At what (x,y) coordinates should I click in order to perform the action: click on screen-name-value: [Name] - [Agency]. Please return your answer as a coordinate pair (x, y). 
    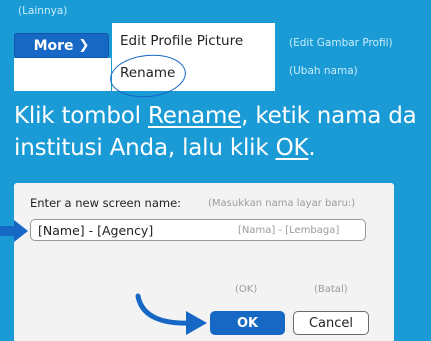
    Looking at the image, I should click on (96, 230).